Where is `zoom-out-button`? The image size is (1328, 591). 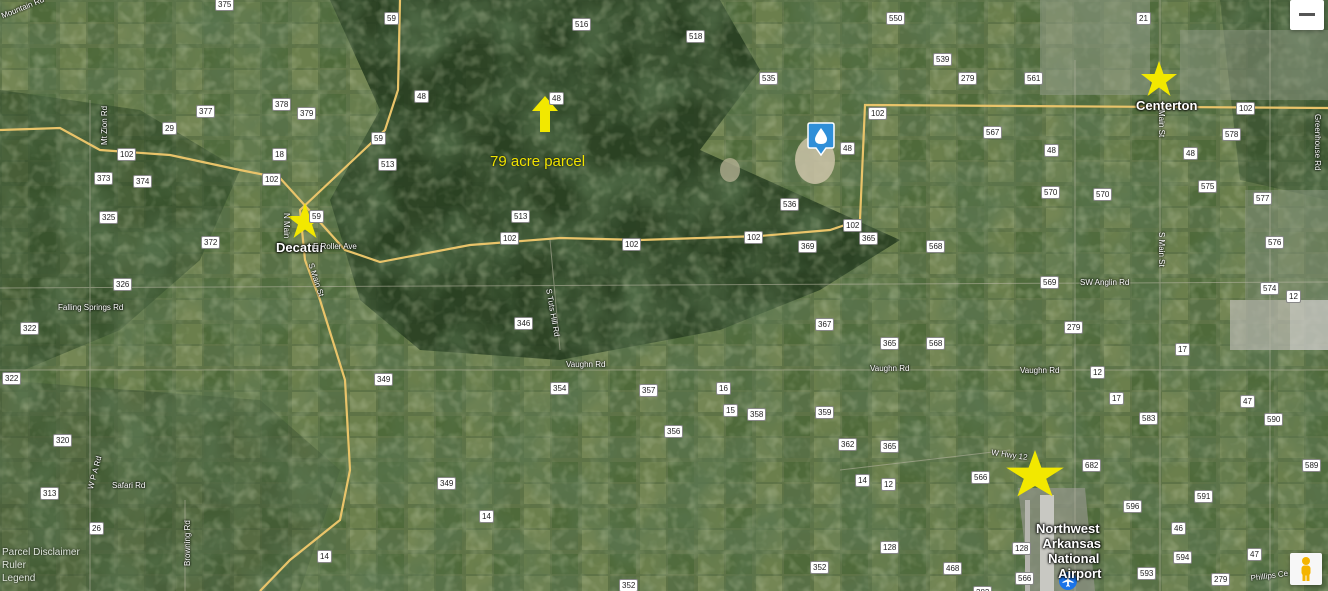
zoom-out-button is located at coordinates (1307, 15).